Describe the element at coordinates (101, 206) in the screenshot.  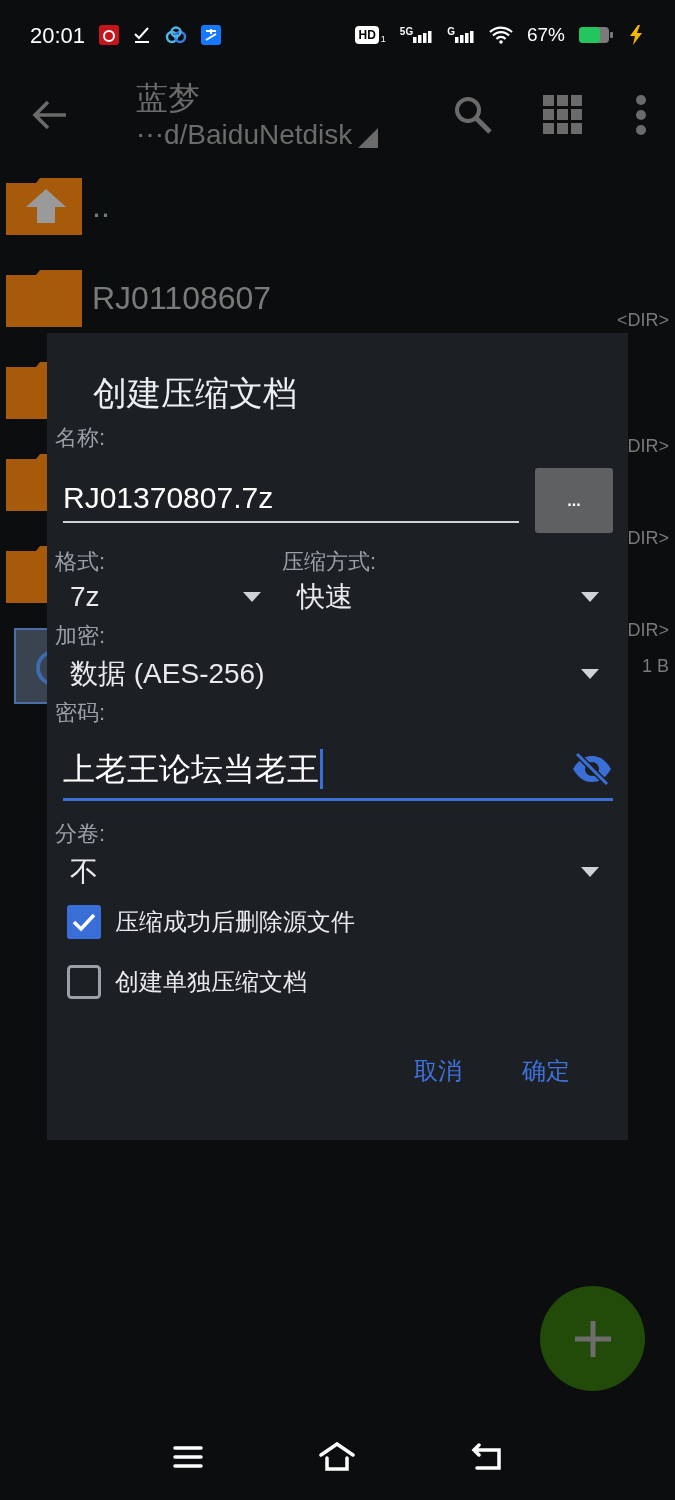
I see `file-name: ..` at that location.